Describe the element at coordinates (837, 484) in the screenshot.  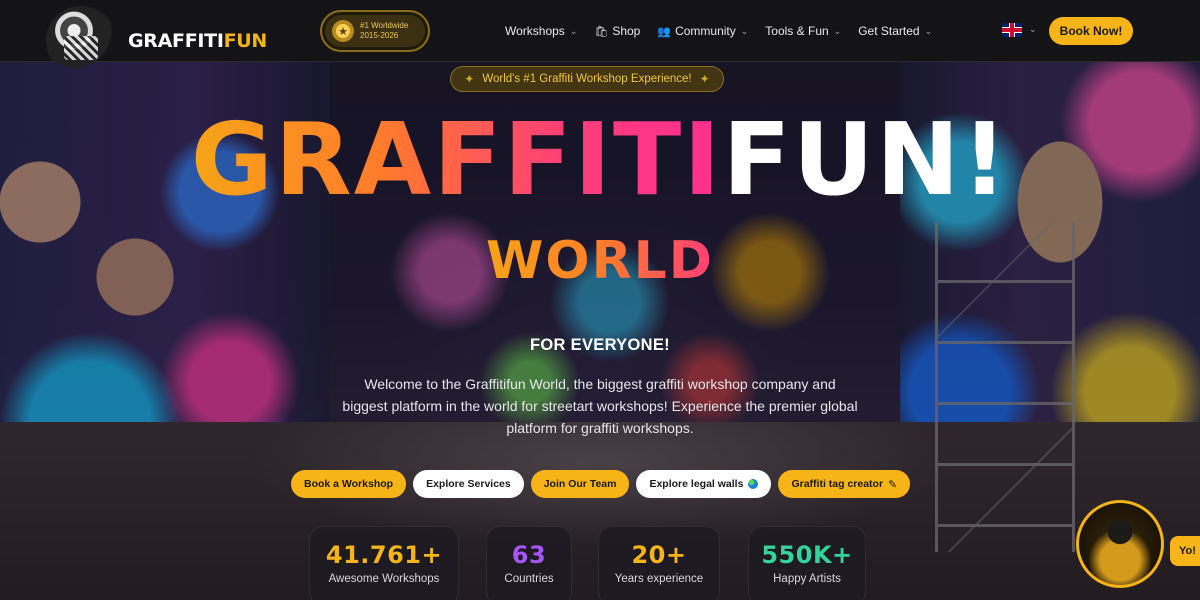
I see `tag-creator-label: Graffiti tag creator` at that location.